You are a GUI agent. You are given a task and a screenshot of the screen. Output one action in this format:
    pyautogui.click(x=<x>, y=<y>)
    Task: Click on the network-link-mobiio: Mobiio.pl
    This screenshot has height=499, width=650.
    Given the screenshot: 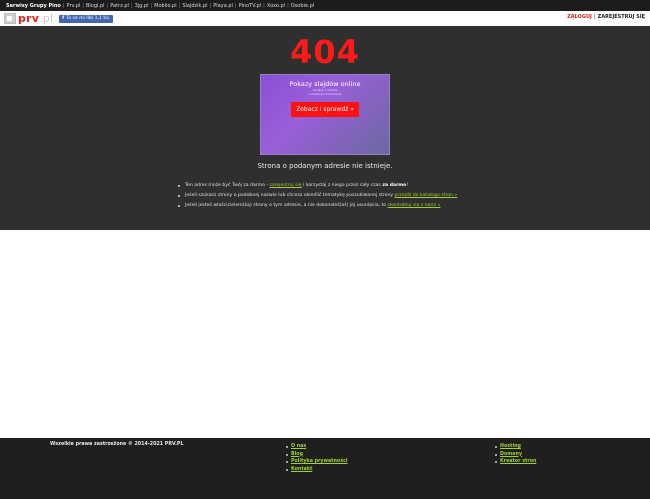 What is the action you would take?
    pyautogui.click(x=165, y=6)
    